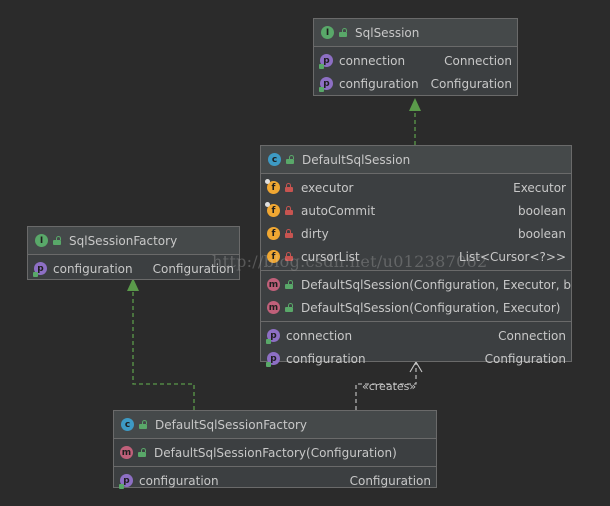  Describe the element at coordinates (231, 424) in the screenshot. I see `default-sql-session-factory-title: DefaultSqlSessionFactory` at that location.